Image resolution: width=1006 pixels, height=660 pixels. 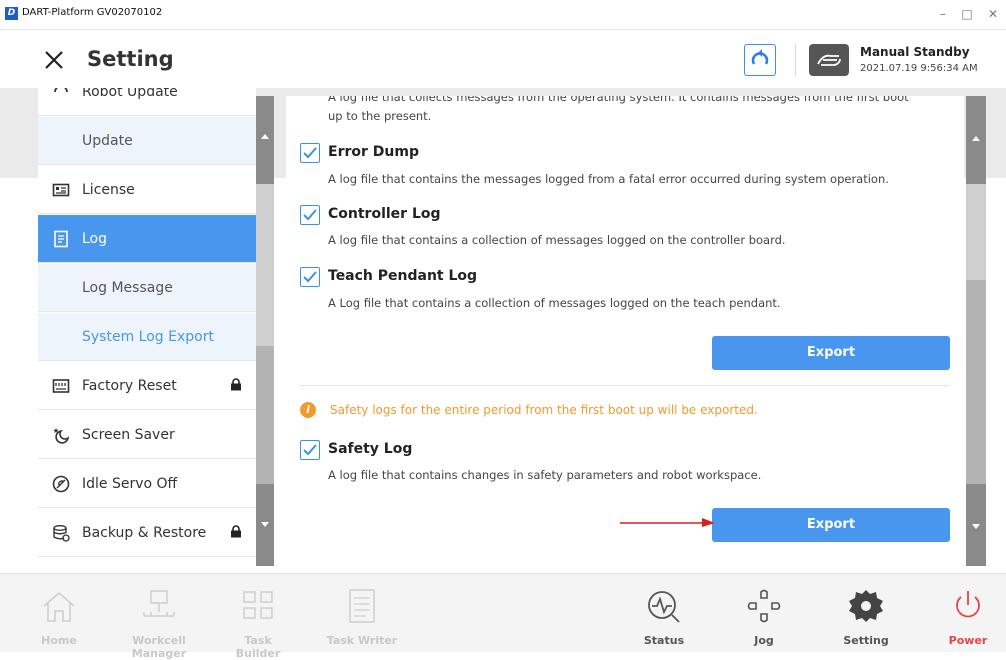 I want to click on screen-saver-icon, so click(x=61, y=435).